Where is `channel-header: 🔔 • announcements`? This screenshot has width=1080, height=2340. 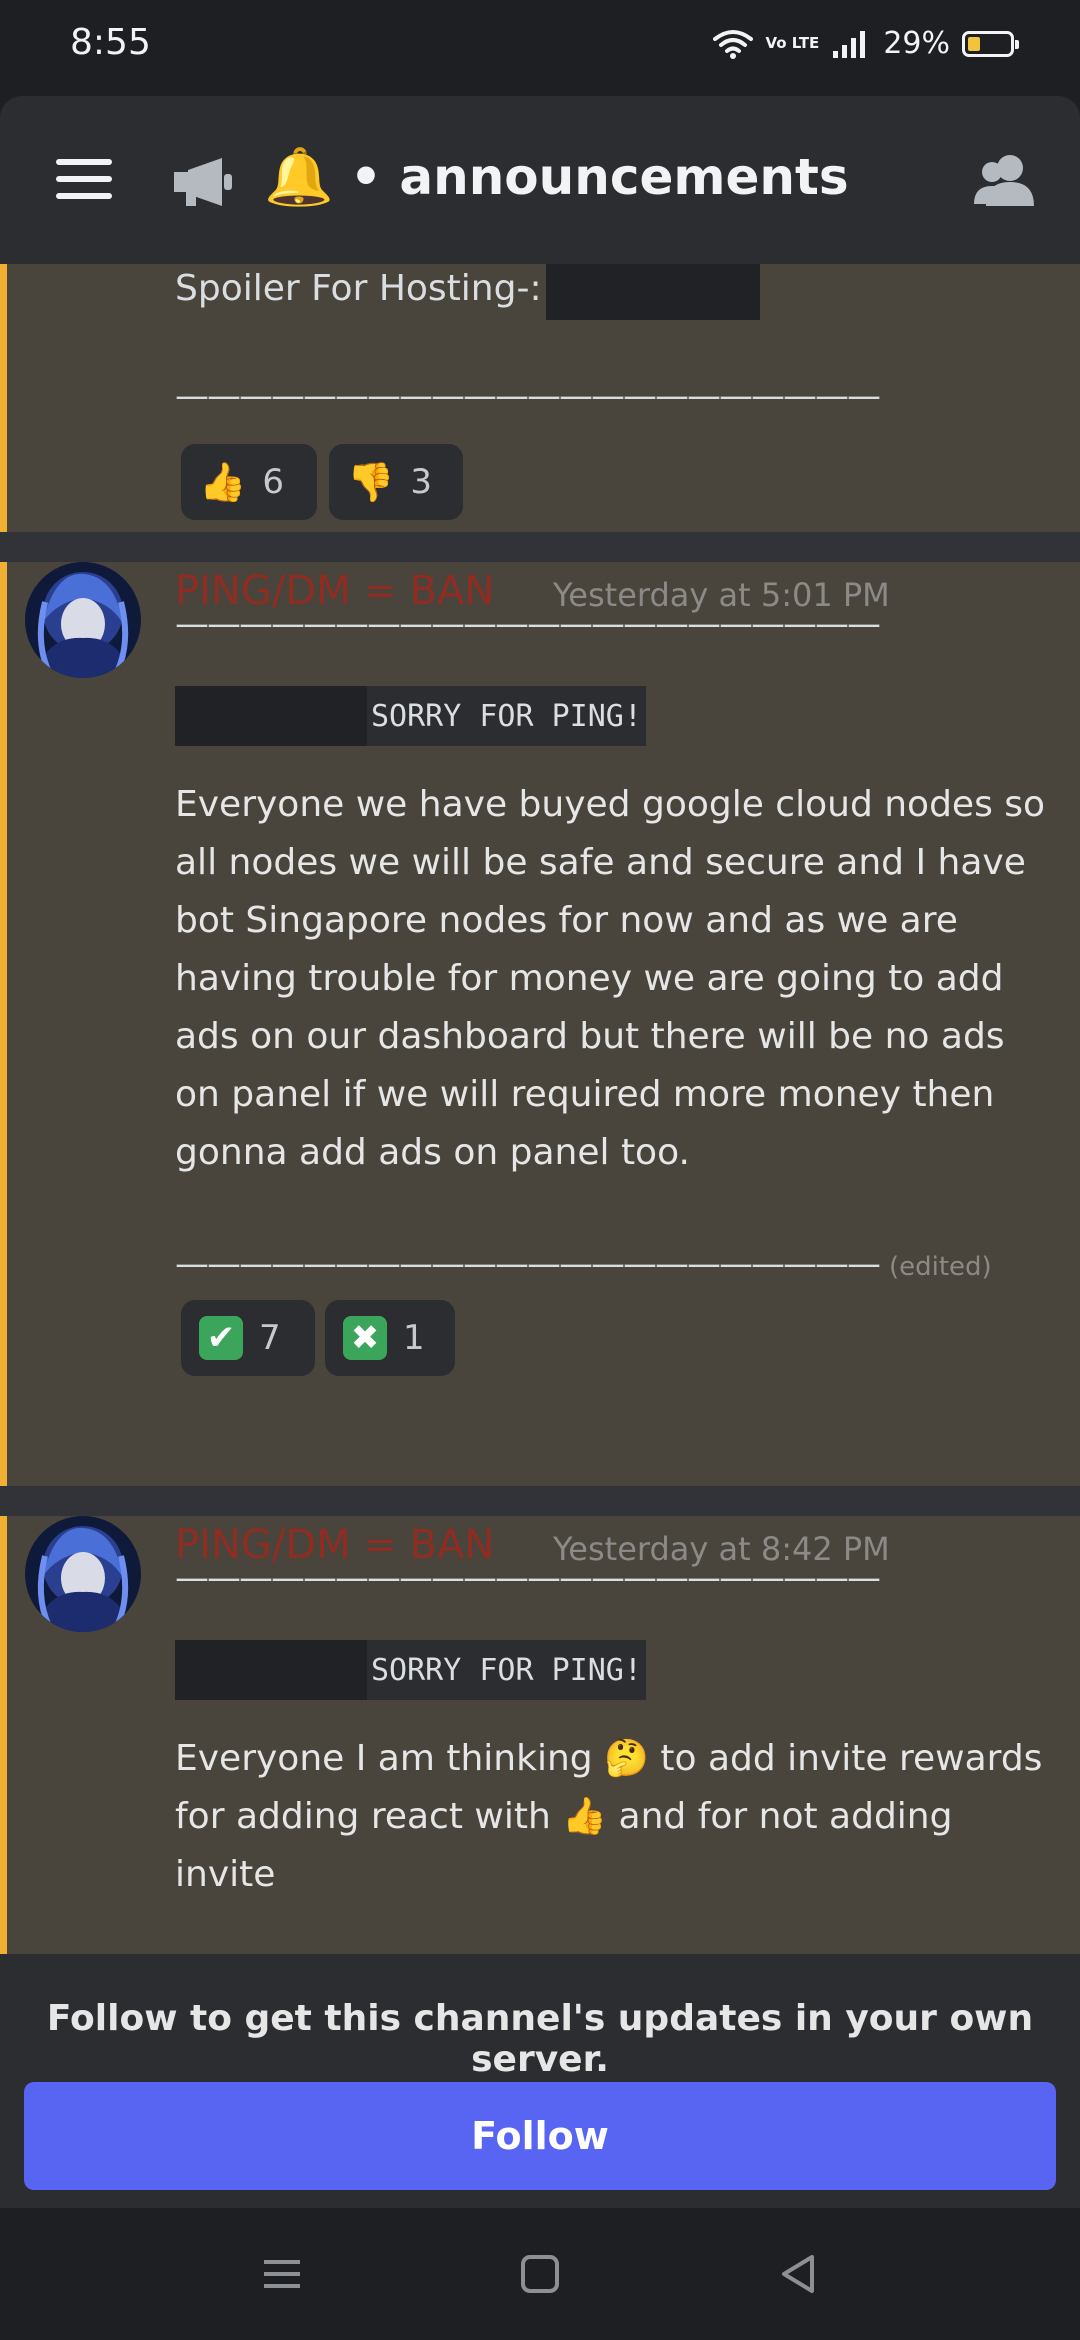
channel-header: 🔔 • announcements is located at coordinates (540, 180).